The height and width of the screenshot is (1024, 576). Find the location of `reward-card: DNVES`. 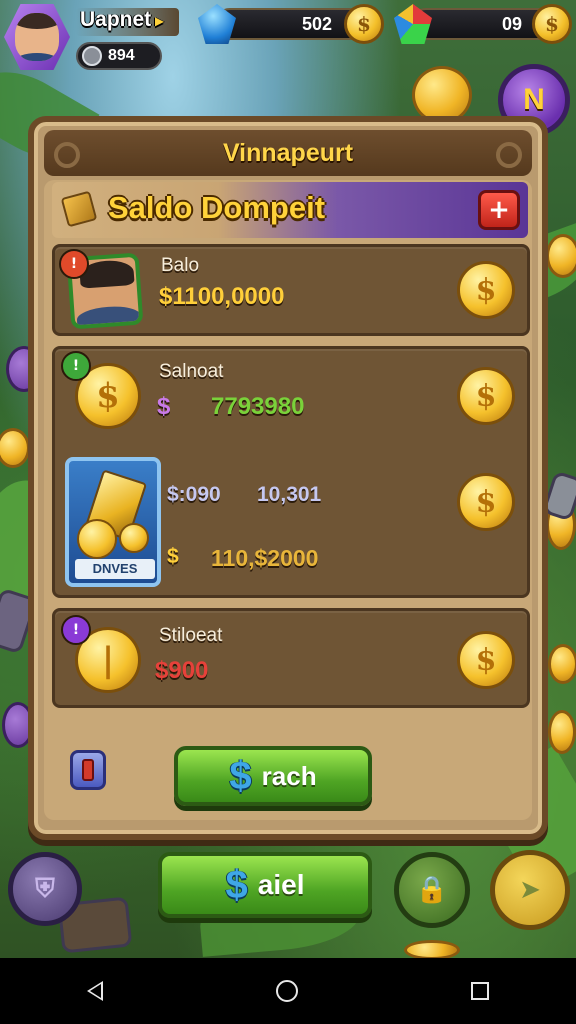

reward-card: DNVES is located at coordinates (113, 522).